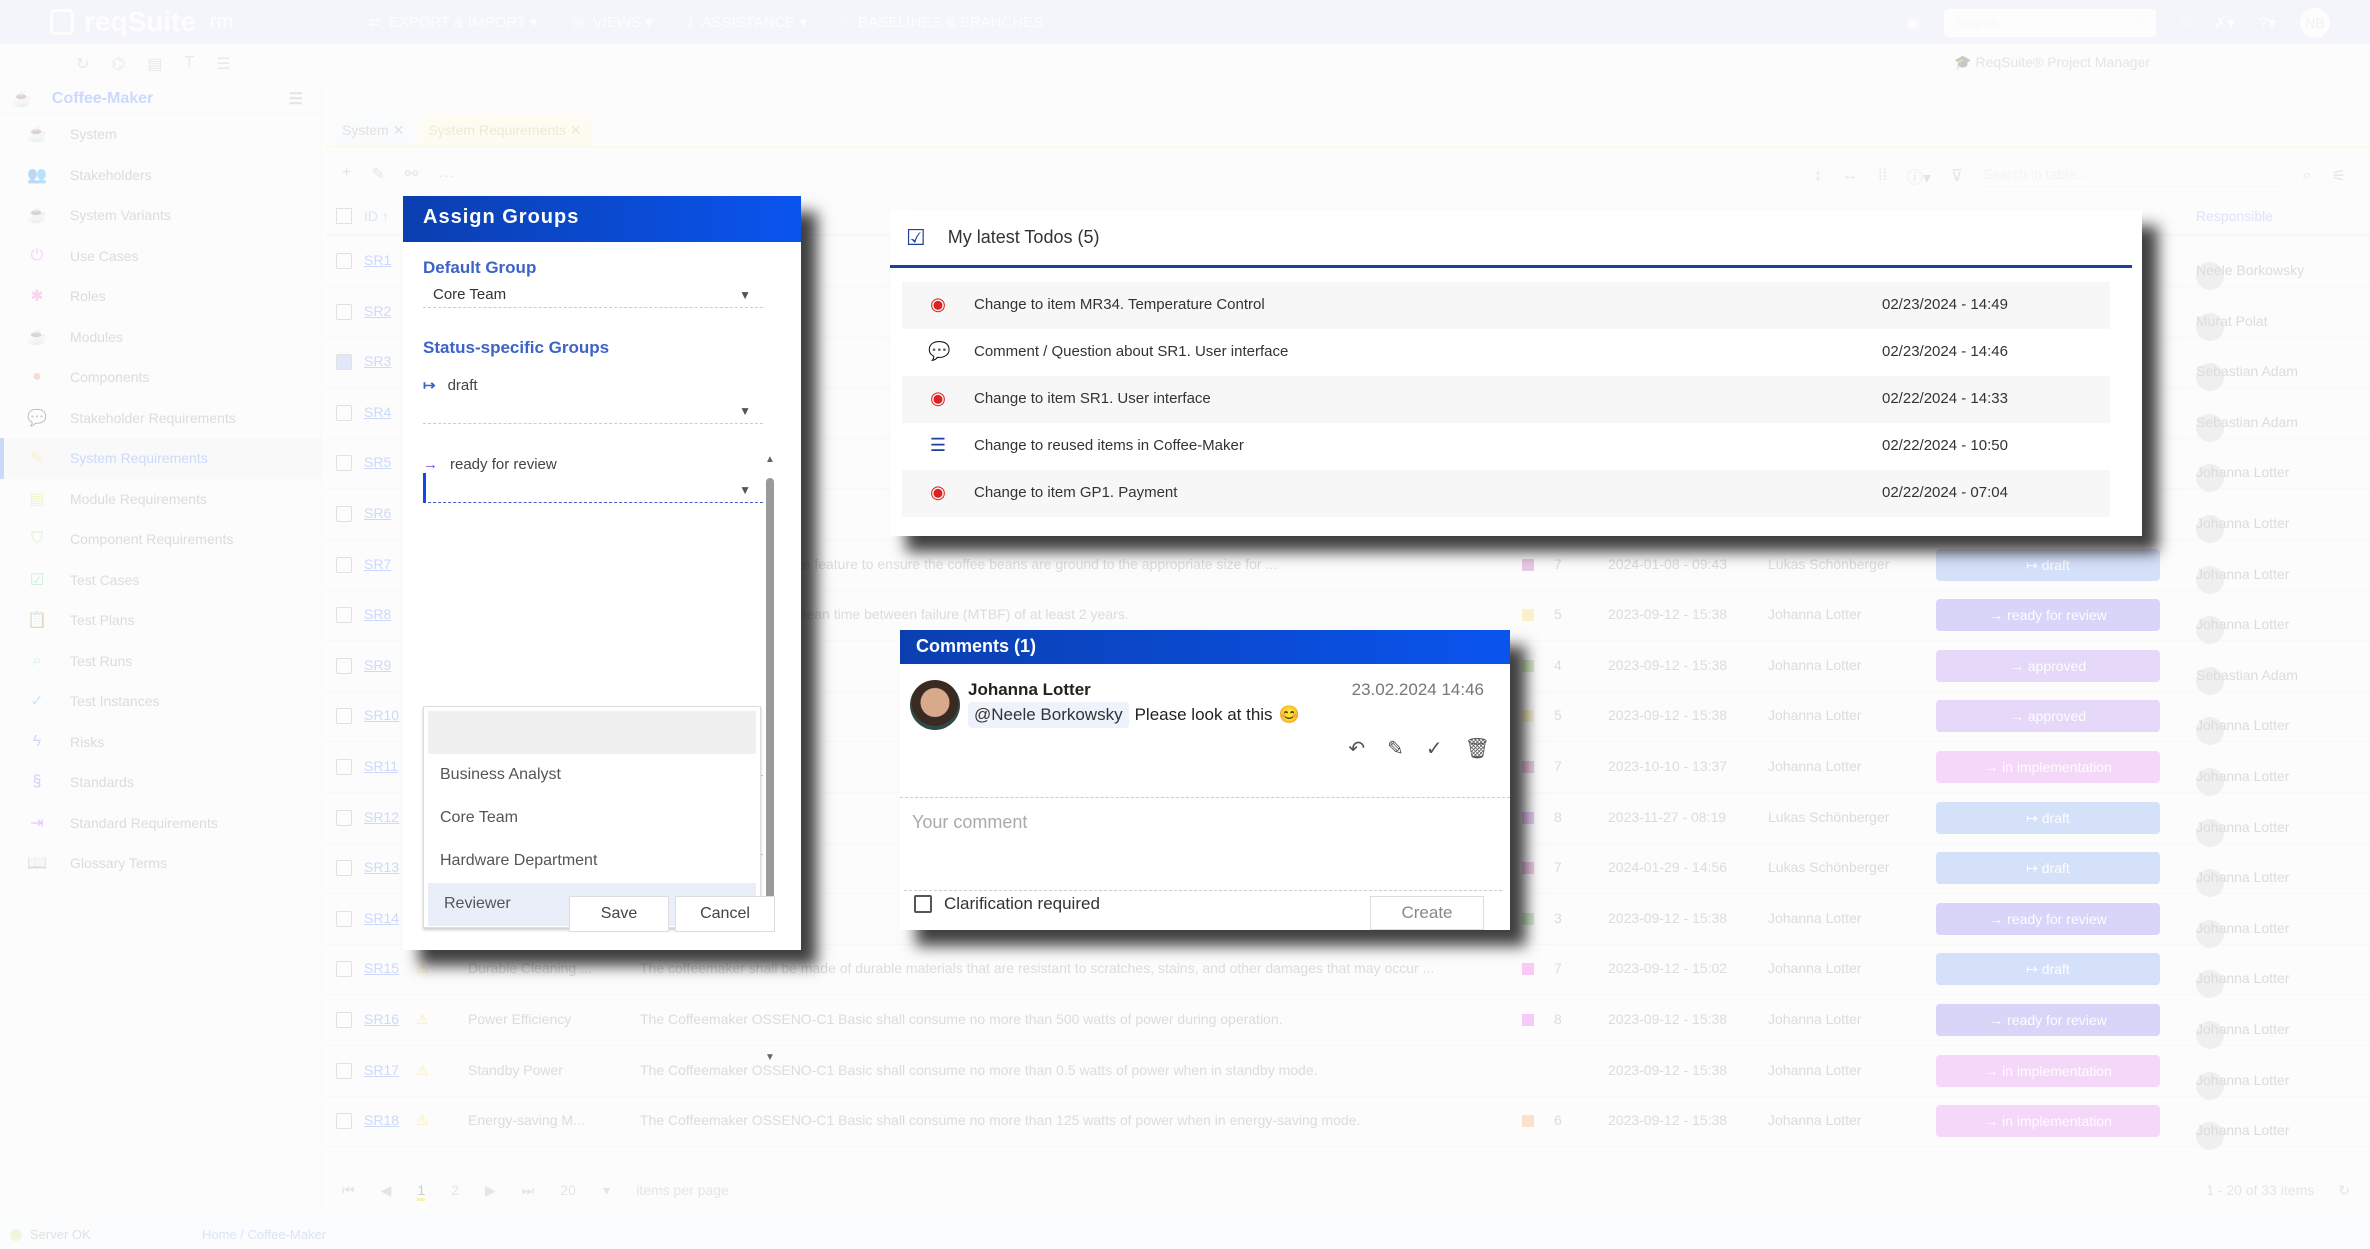 The height and width of the screenshot is (1249, 2370). I want to click on sidebar-item-glossary-terms: 📖 Glossary Terms, so click(160, 863).